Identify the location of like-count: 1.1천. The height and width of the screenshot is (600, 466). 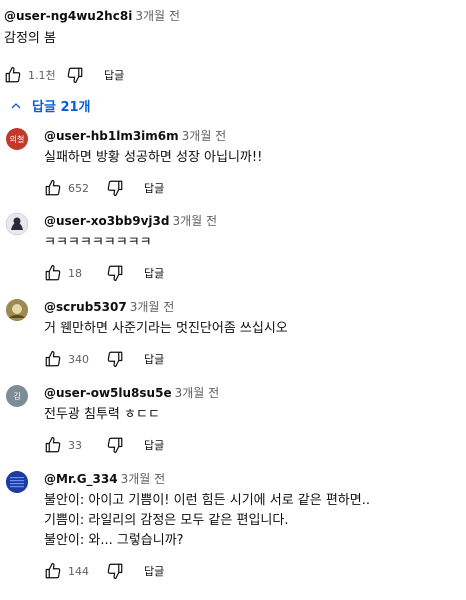
(42, 75).